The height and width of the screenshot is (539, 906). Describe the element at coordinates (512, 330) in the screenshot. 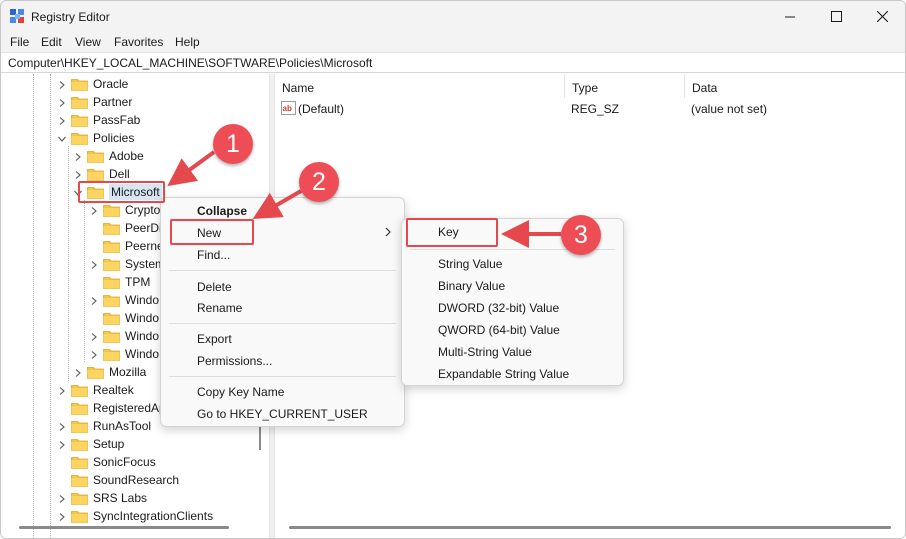

I see `submenu-item-qword-value: QWORD (64-bit) Value` at that location.